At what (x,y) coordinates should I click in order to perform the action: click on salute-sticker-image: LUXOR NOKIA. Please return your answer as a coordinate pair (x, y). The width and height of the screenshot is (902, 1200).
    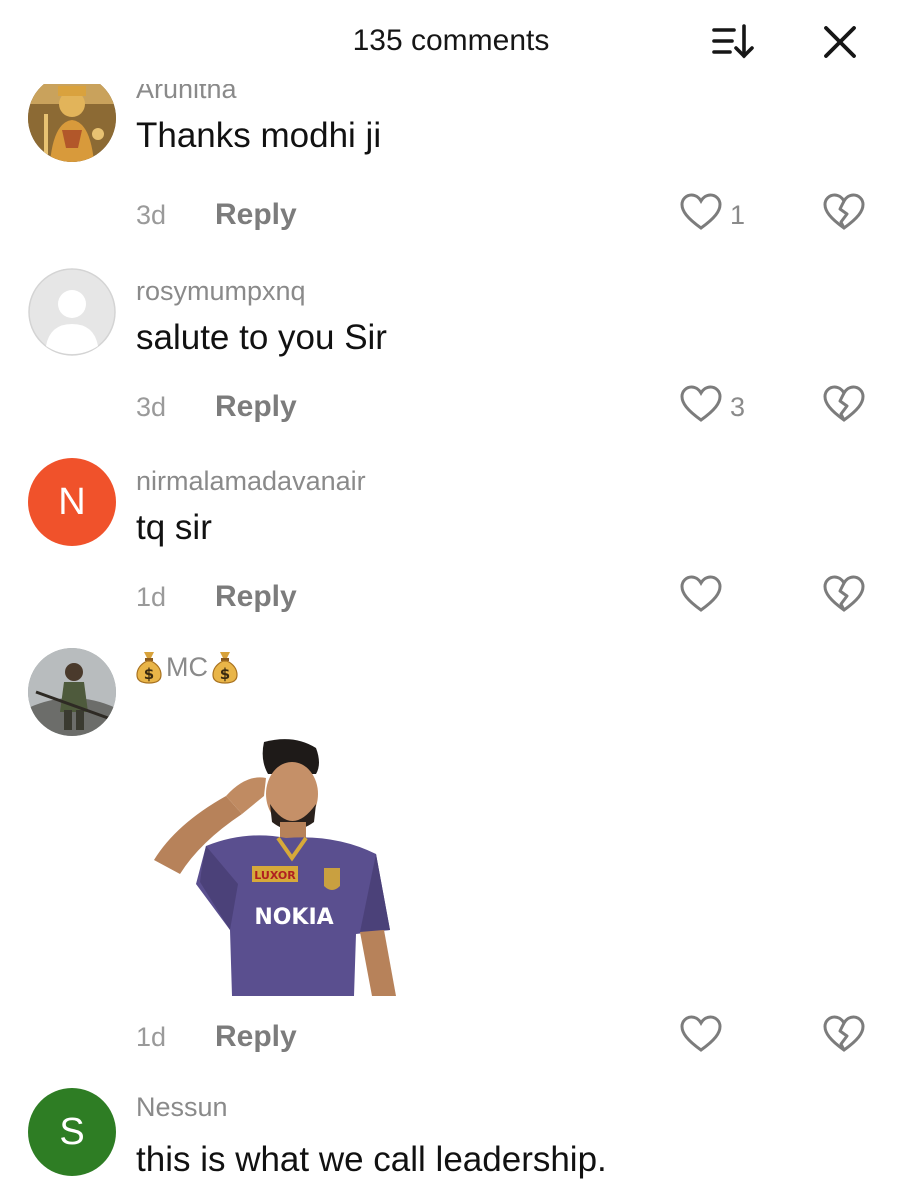
    Looking at the image, I should click on (272, 865).